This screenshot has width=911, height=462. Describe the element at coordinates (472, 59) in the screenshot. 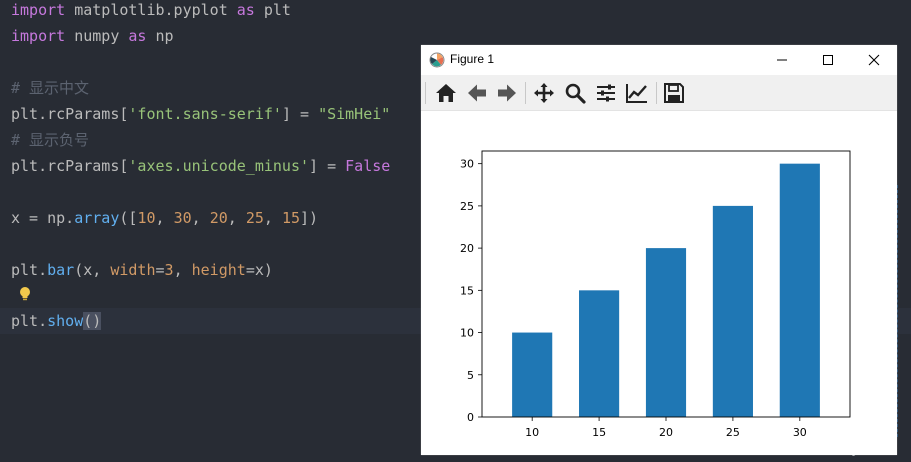

I see `window-title: Figure 1` at that location.